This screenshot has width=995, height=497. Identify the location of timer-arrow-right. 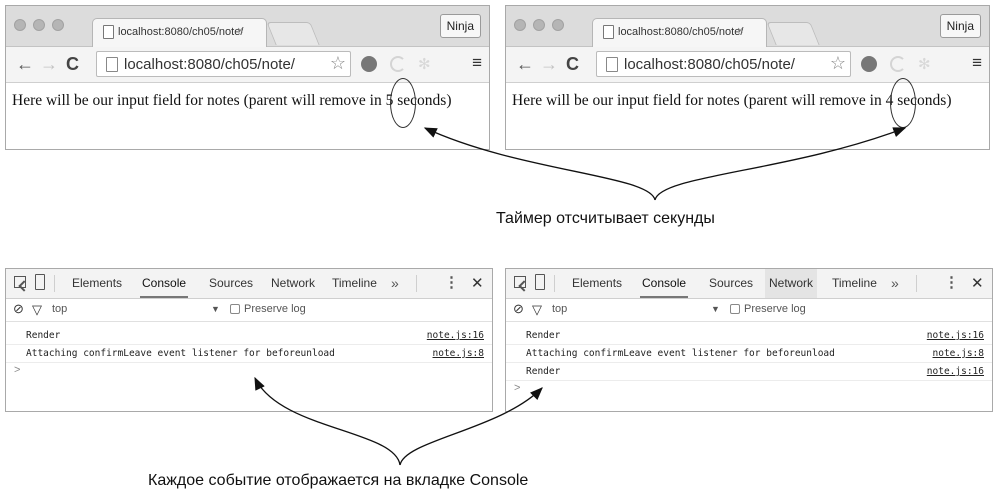
(780, 164).